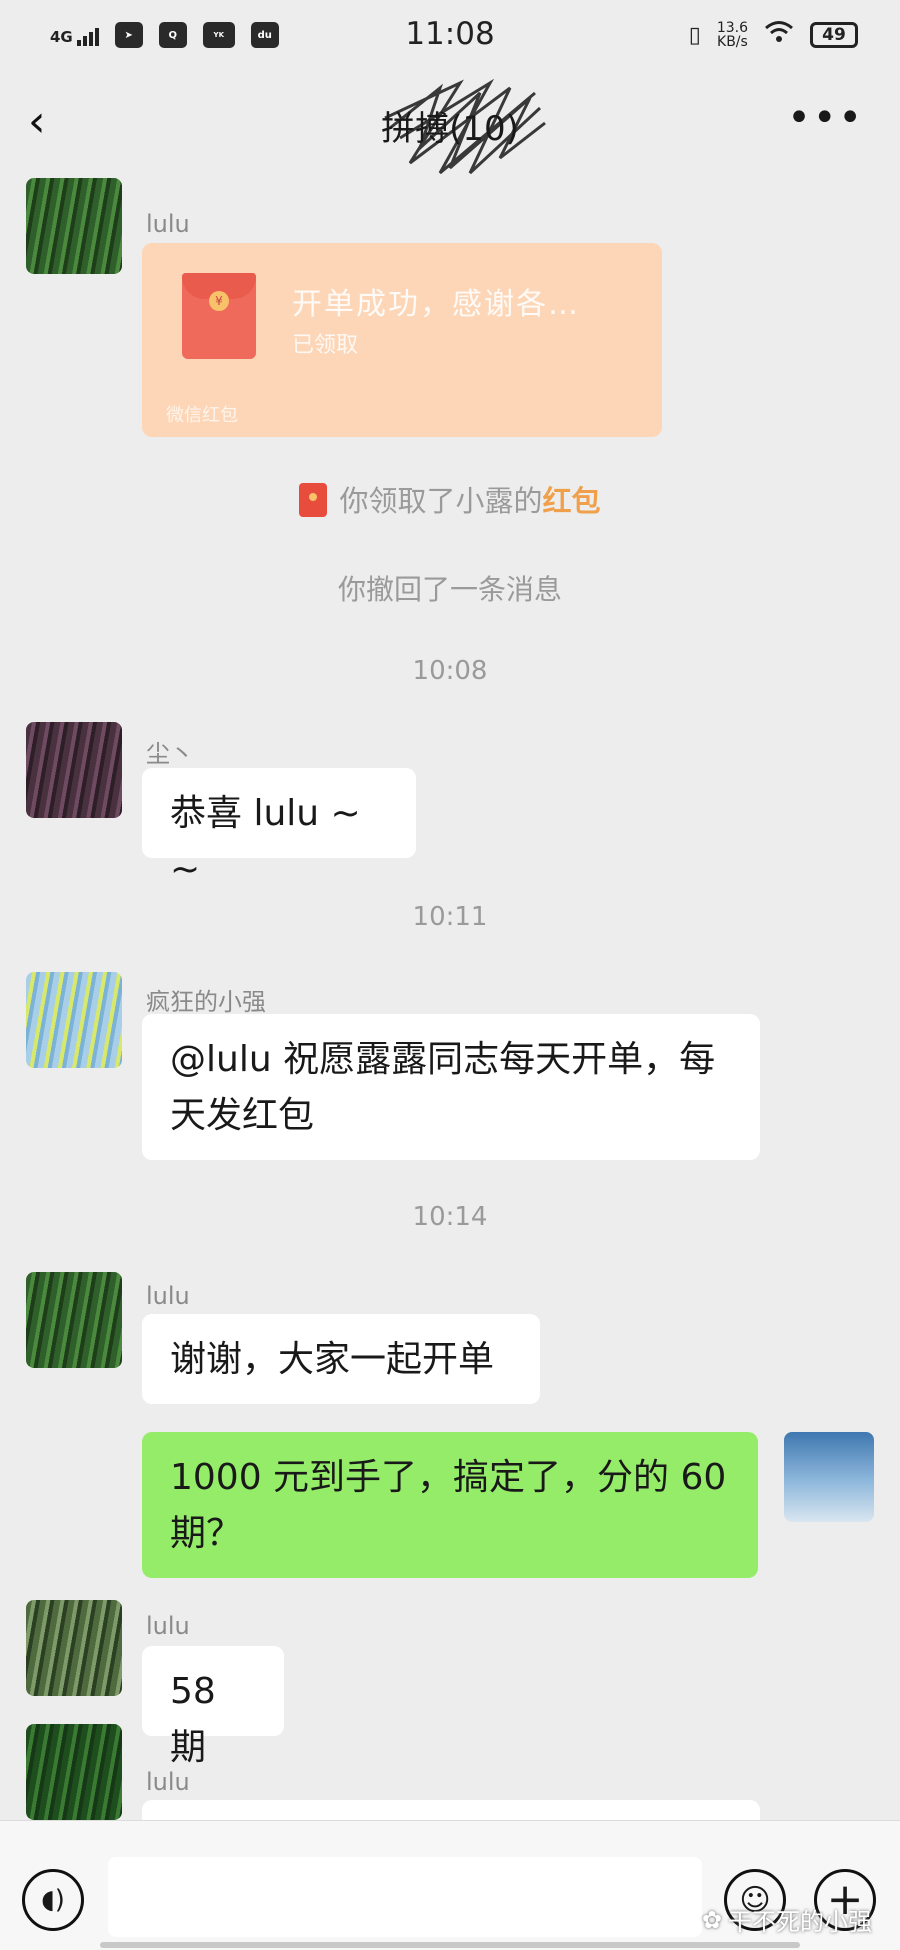 This screenshot has width=900, height=1950. What do you see at coordinates (450, 128) in the screenshot?
I see `chat-title: 拼搏(10)` at bounding box center [450, 128].